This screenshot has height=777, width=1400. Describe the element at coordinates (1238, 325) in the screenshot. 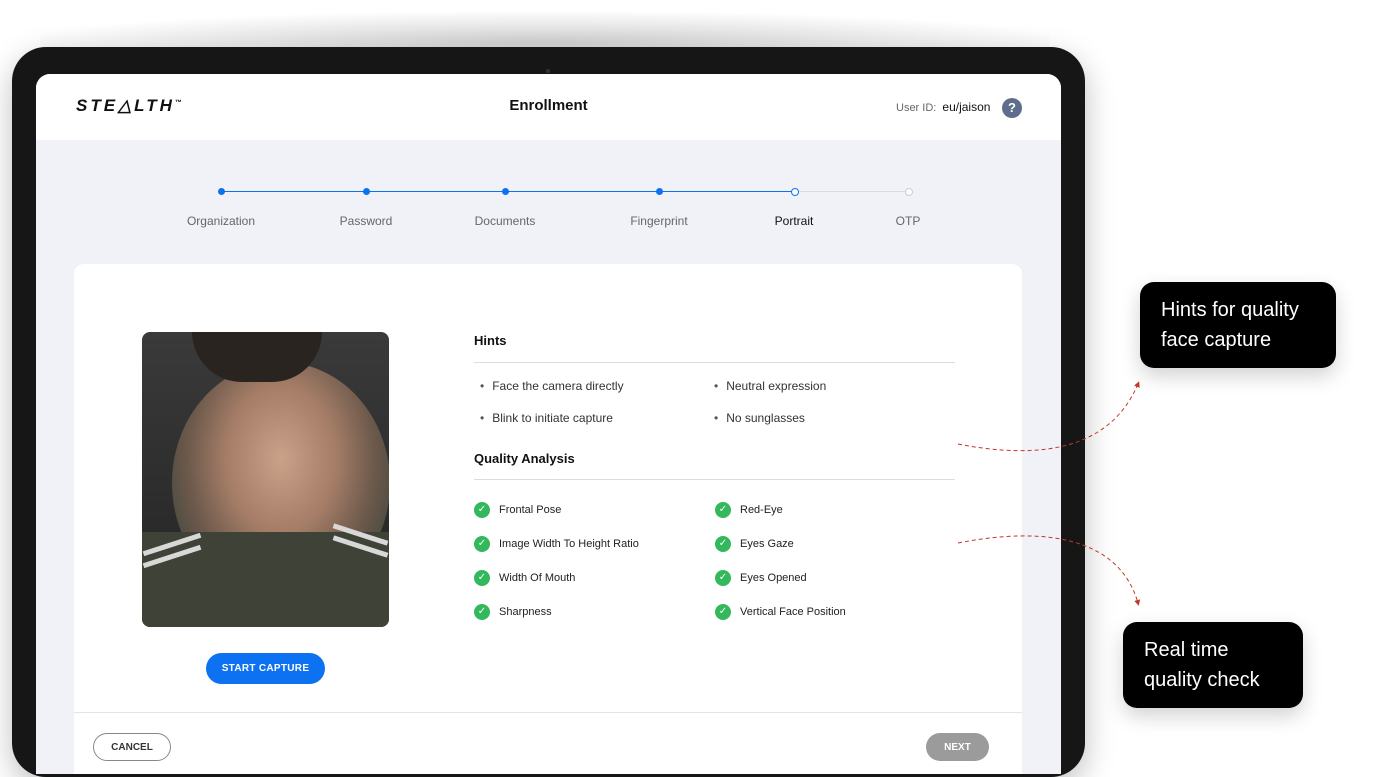

I see `hints-callout: Hints for quality face capture` at that location.